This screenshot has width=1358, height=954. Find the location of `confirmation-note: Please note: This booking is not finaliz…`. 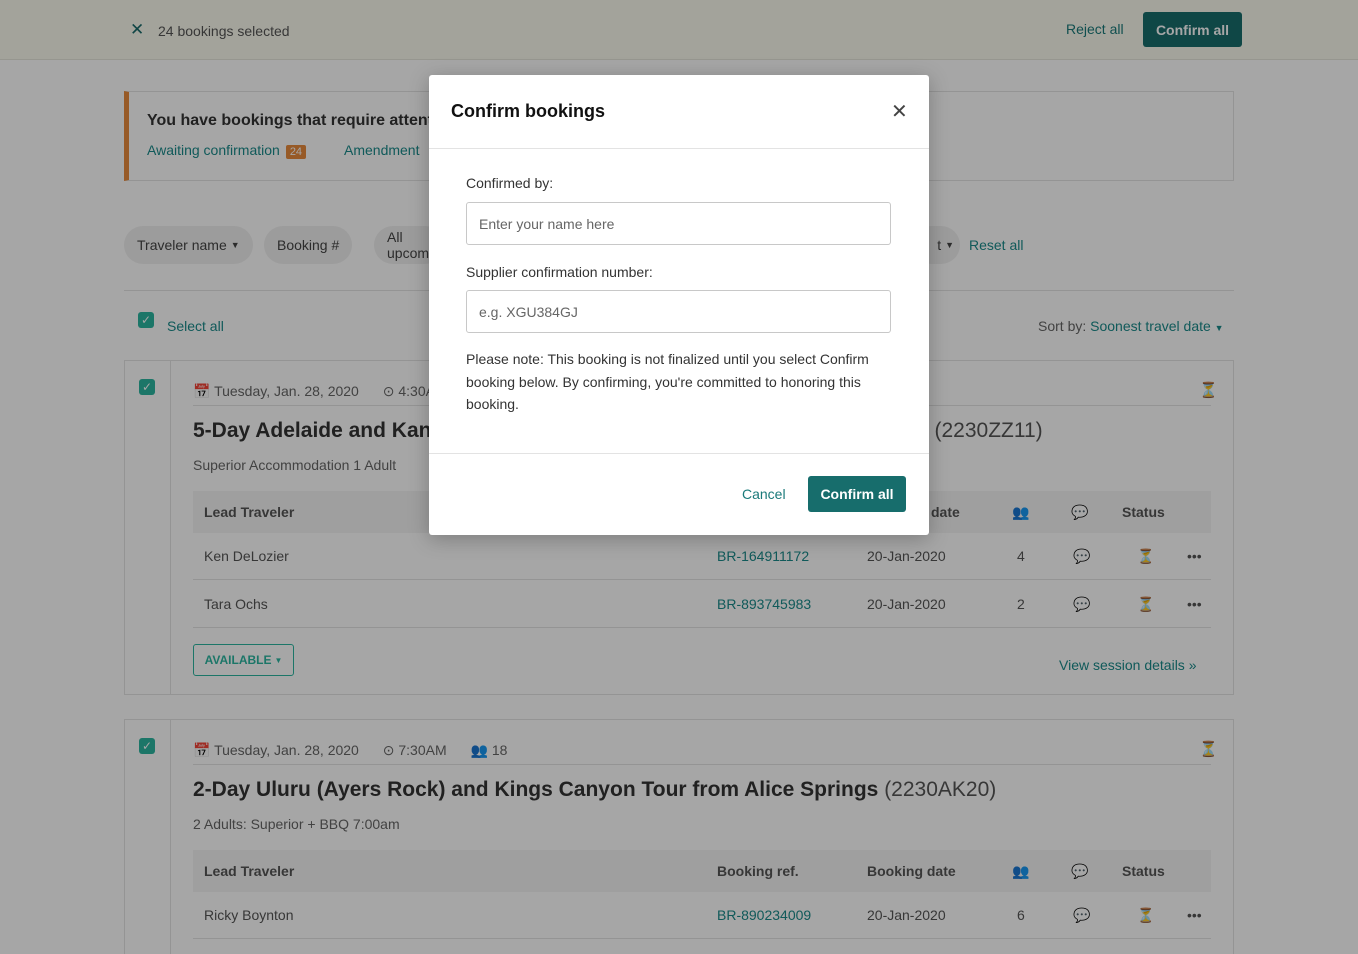

confirmation-note: Please note: This booking is not finaliz… is located at coordinates (667, 381).